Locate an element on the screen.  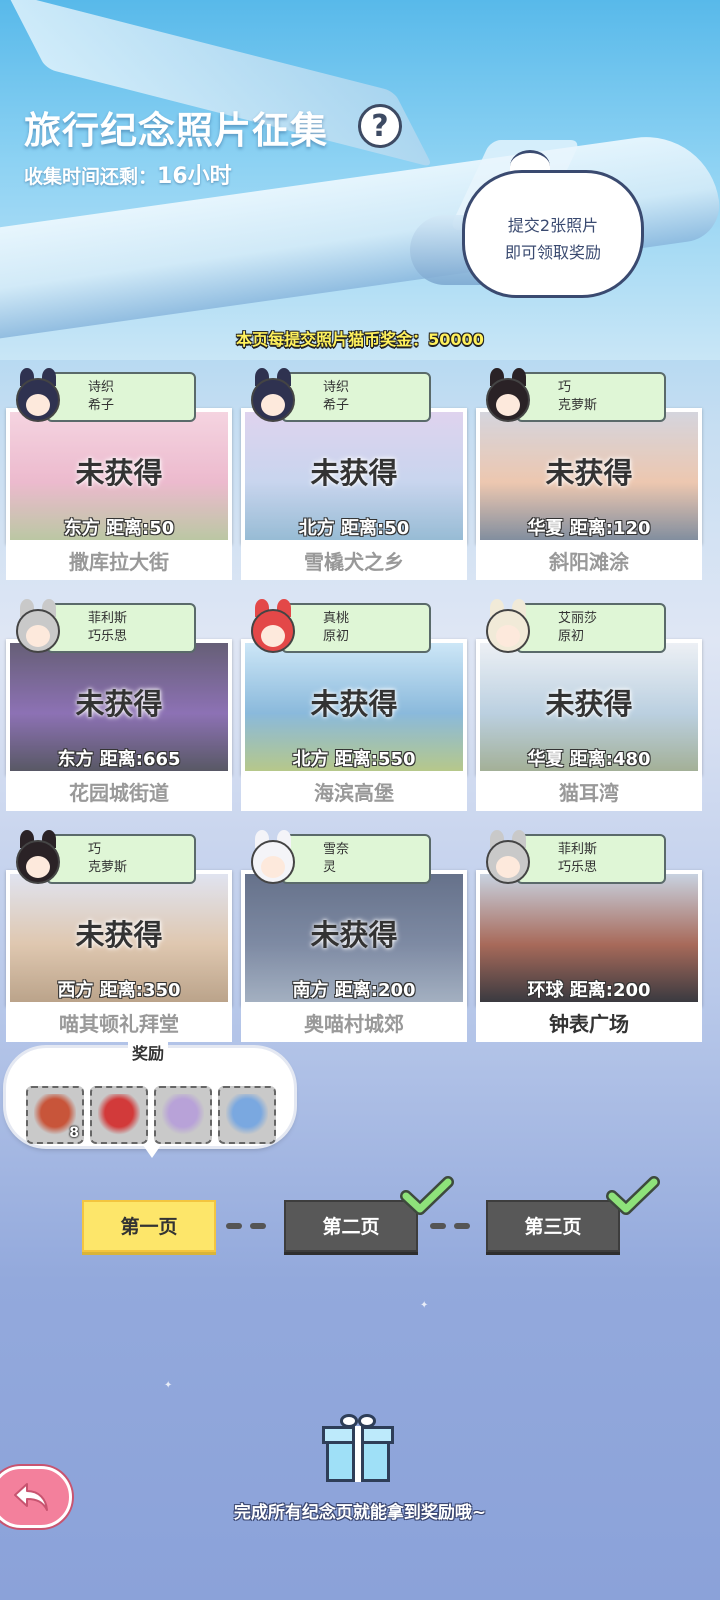
photo-card: 未获得 北方 距离:550 海滨高堡 真桃 原初 is located at coordinates (354, 705).